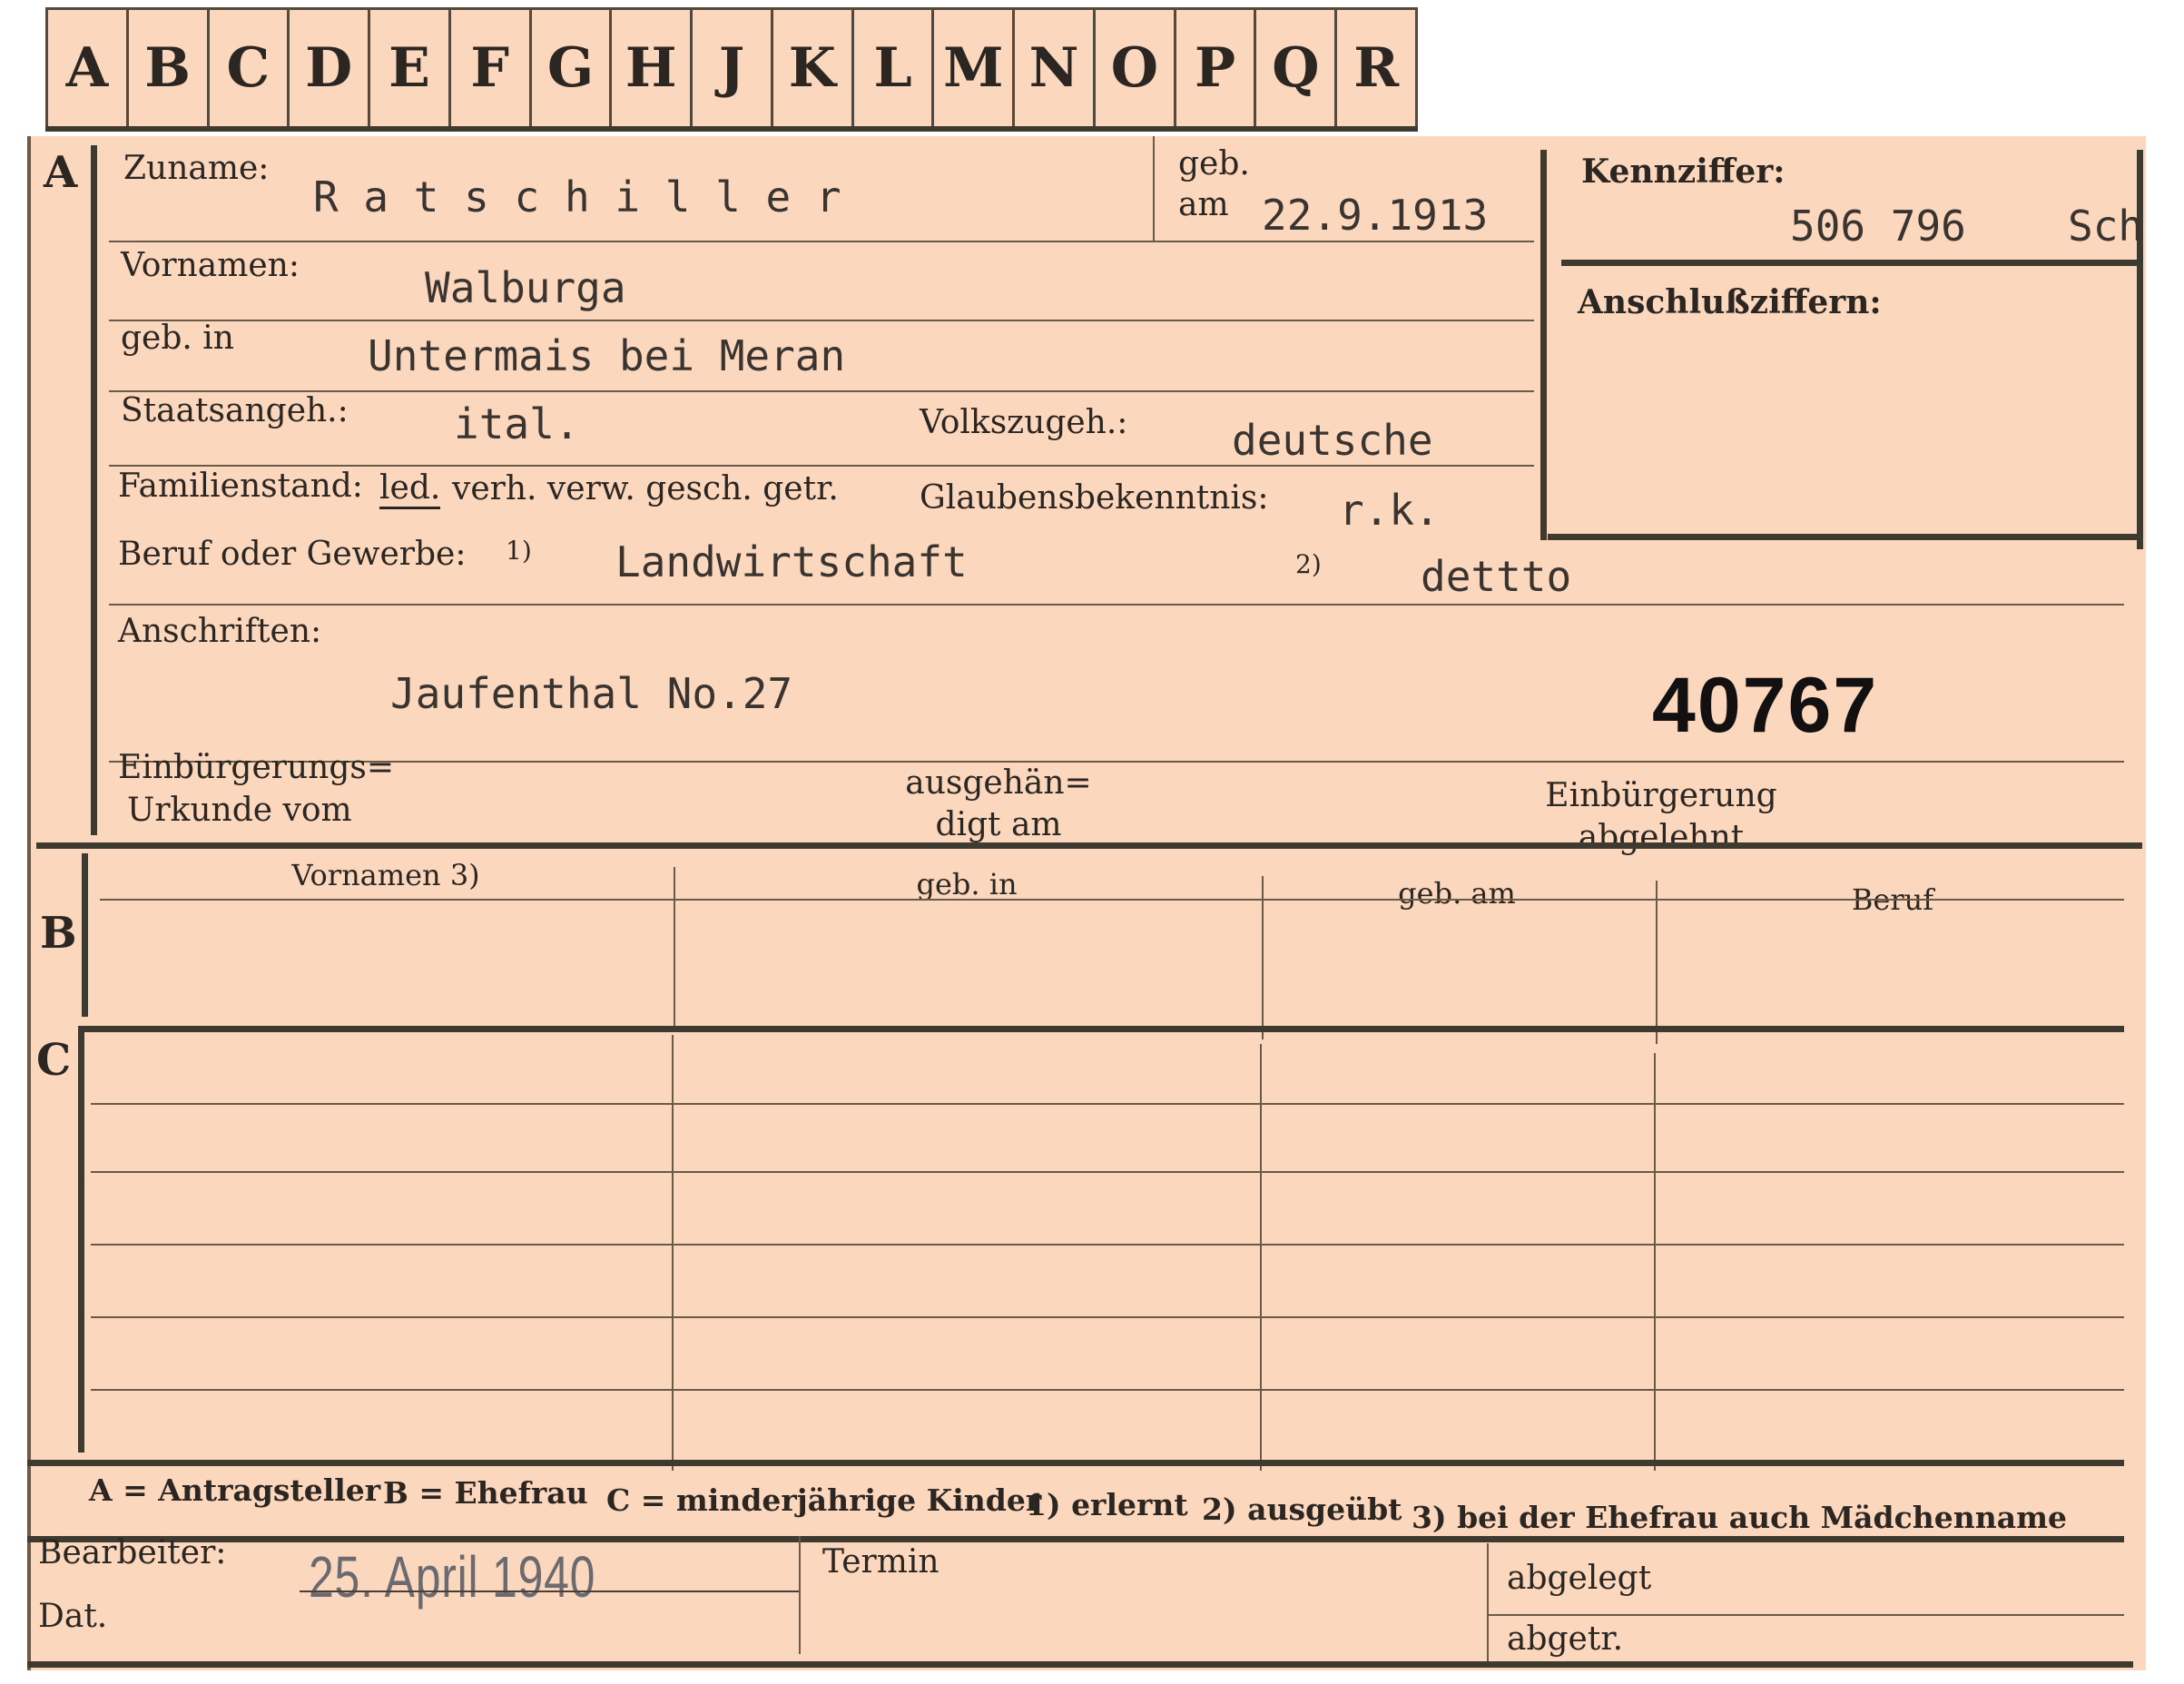 The image size is (2184, 1684). What do you see at coordinates (1116, 605) in the screenshot?
I see `rule-beruf` at bounding box center [1116, 605].